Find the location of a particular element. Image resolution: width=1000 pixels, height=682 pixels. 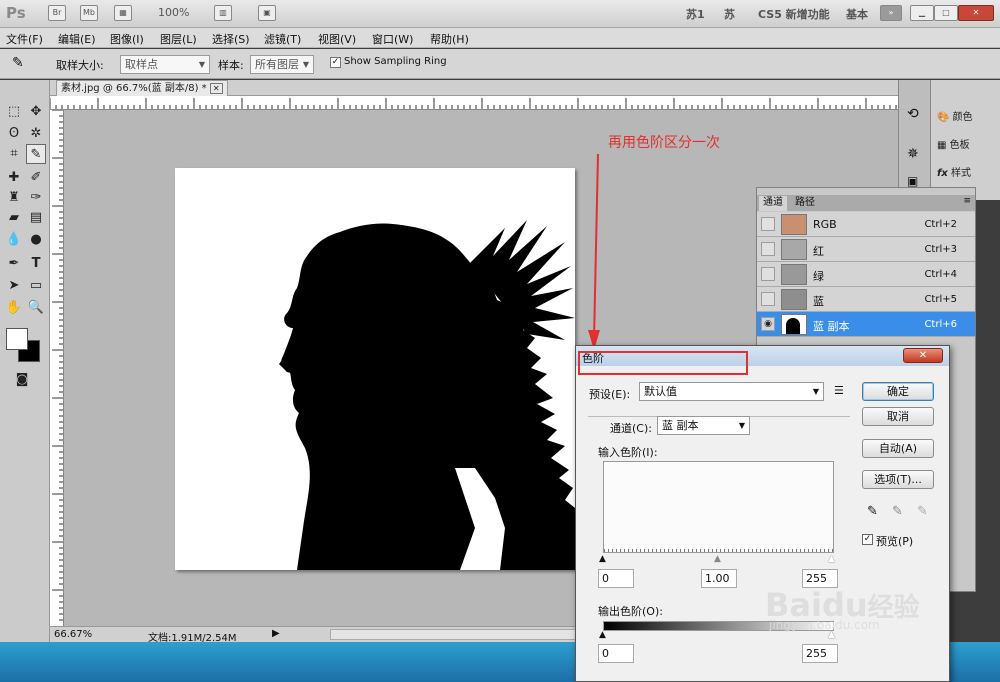

preview-checkbox: ✓ is located at coordinates (867, 539).